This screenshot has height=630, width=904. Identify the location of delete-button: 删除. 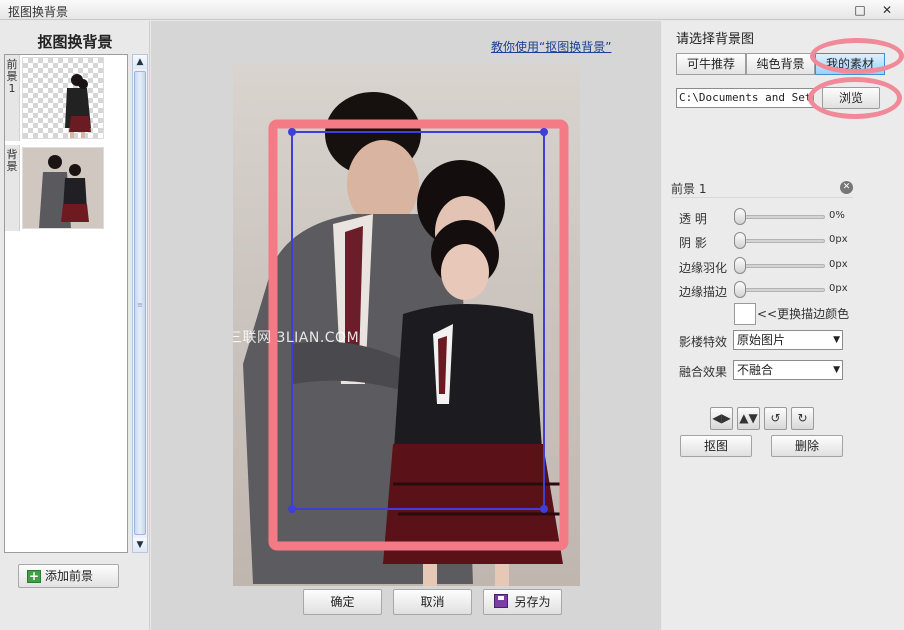
(807, 446).